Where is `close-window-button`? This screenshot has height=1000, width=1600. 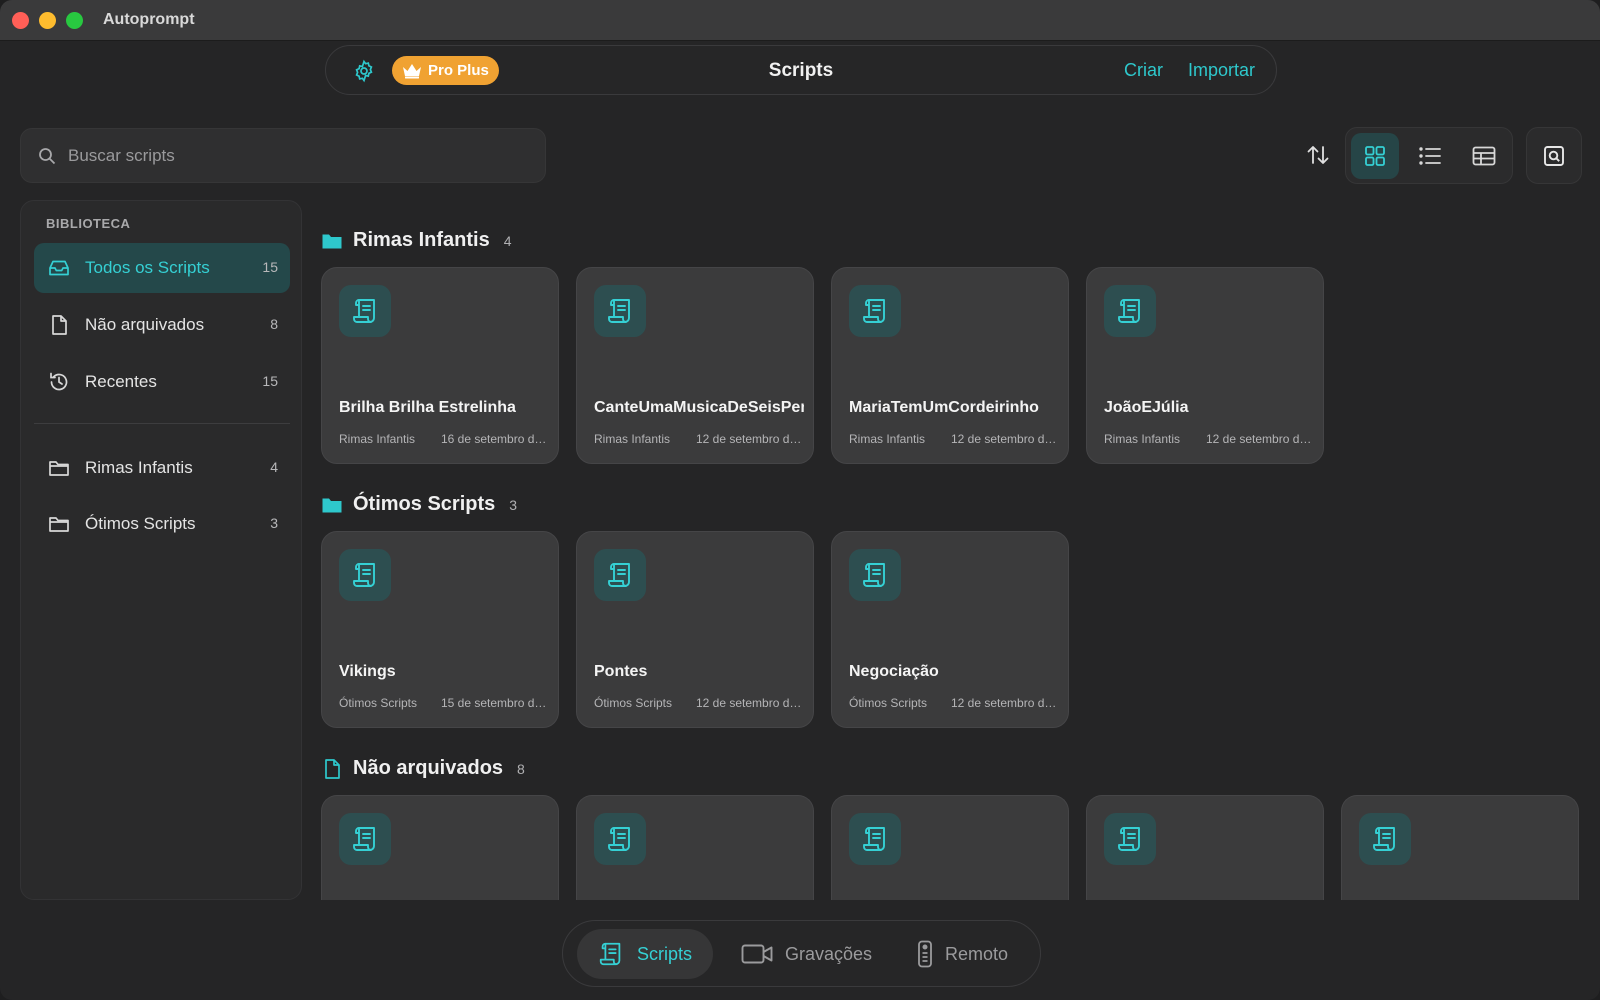
close-window-button is located at coordinates (20, 20).